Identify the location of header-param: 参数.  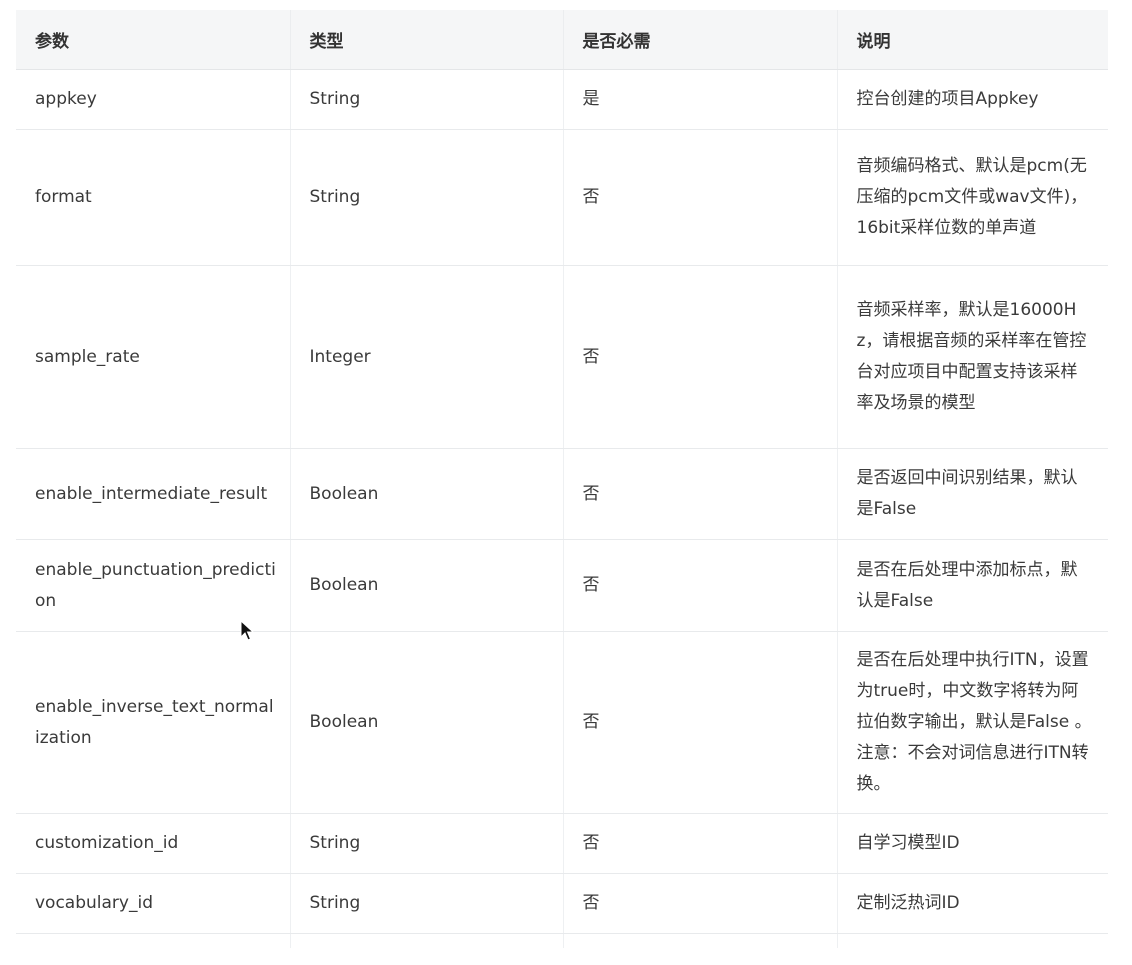
(153, 40).